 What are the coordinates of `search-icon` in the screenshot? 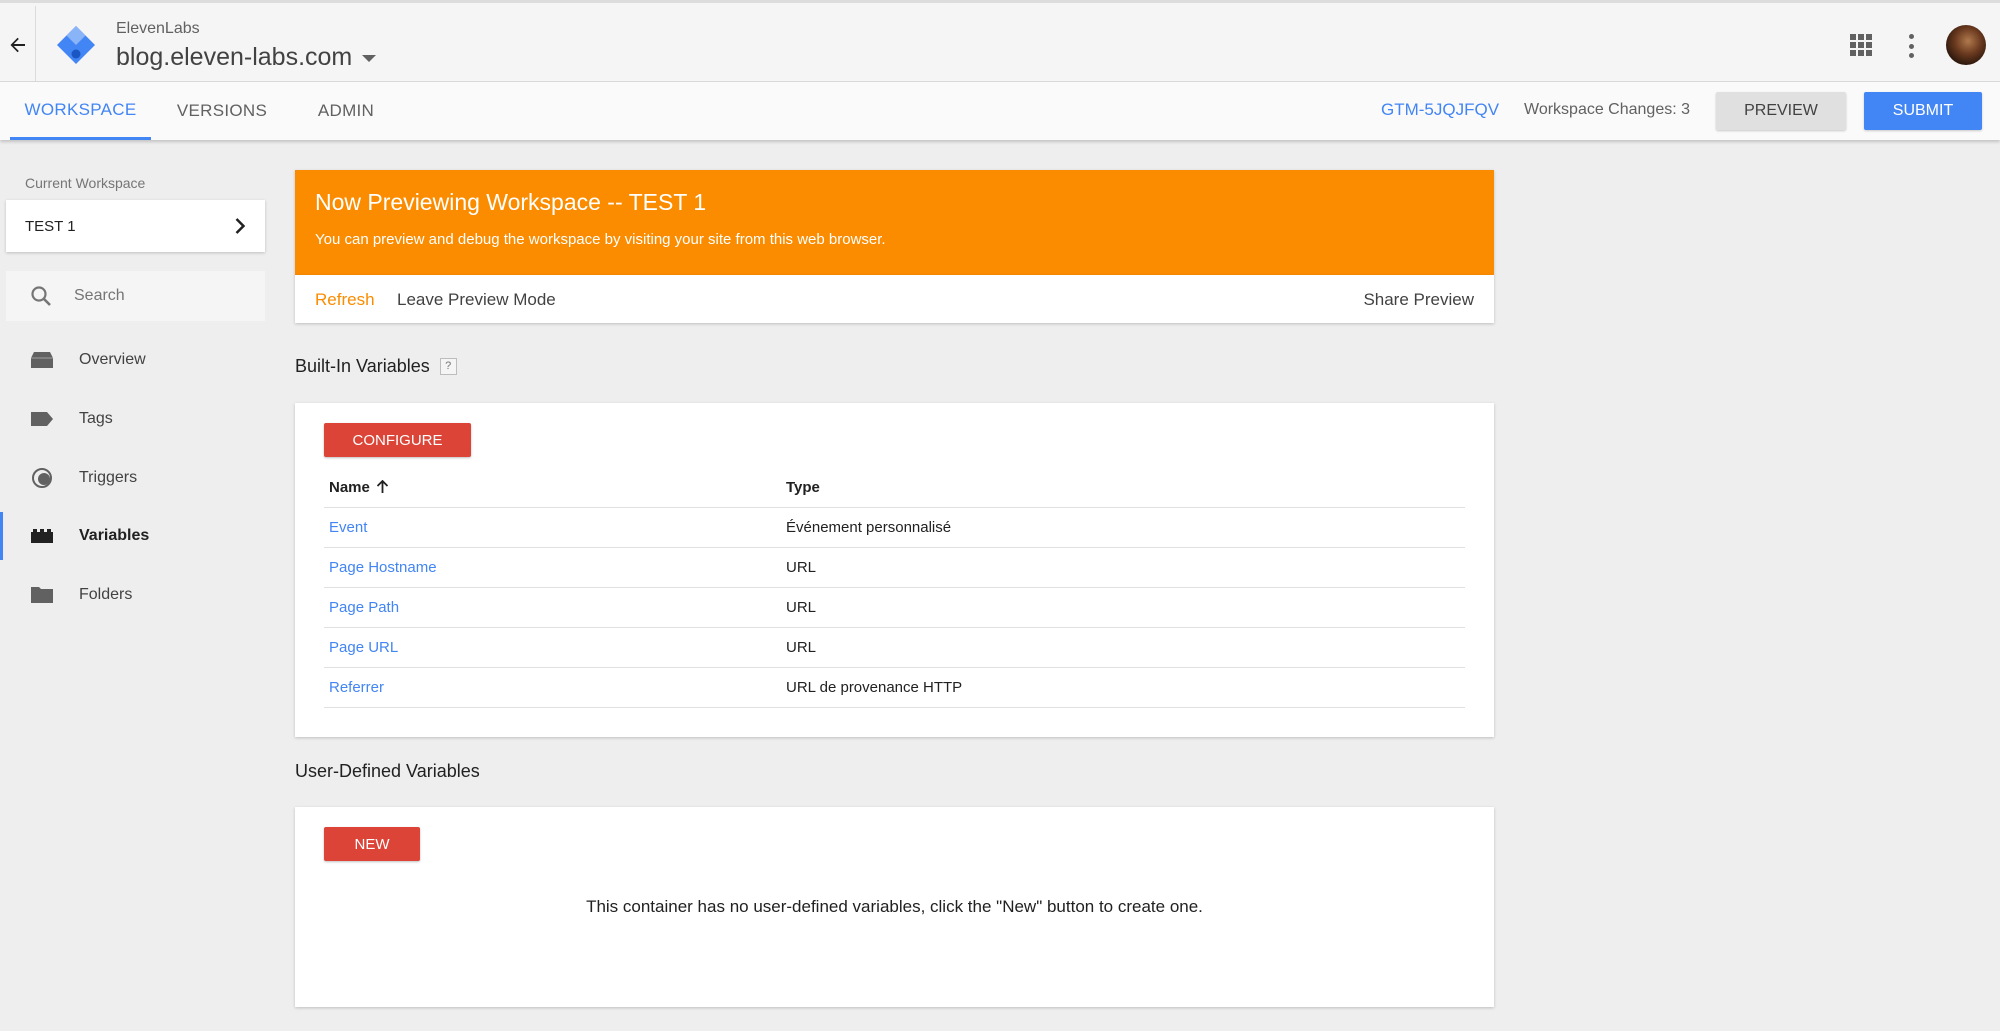 It's located at (41, 296).